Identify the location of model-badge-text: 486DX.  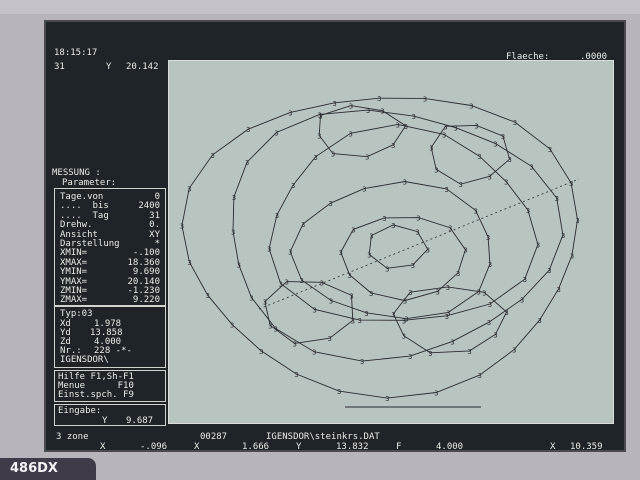
(34, 468).